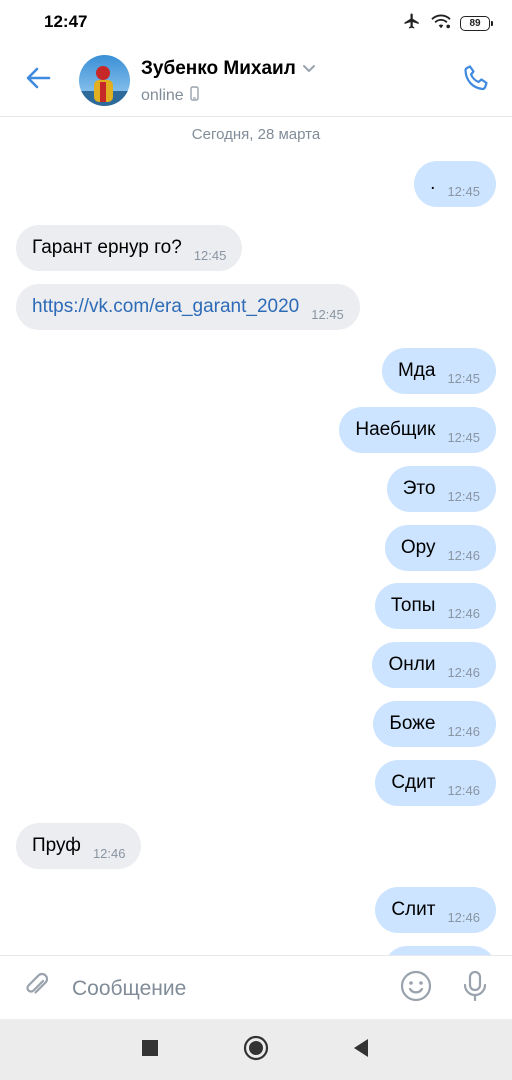 Image resolution: width=512 pixels, height=1080 pixels. Describe the element at coordinates (395, 429) in the screenshot. I see `message-text: Наебщик` at that location.